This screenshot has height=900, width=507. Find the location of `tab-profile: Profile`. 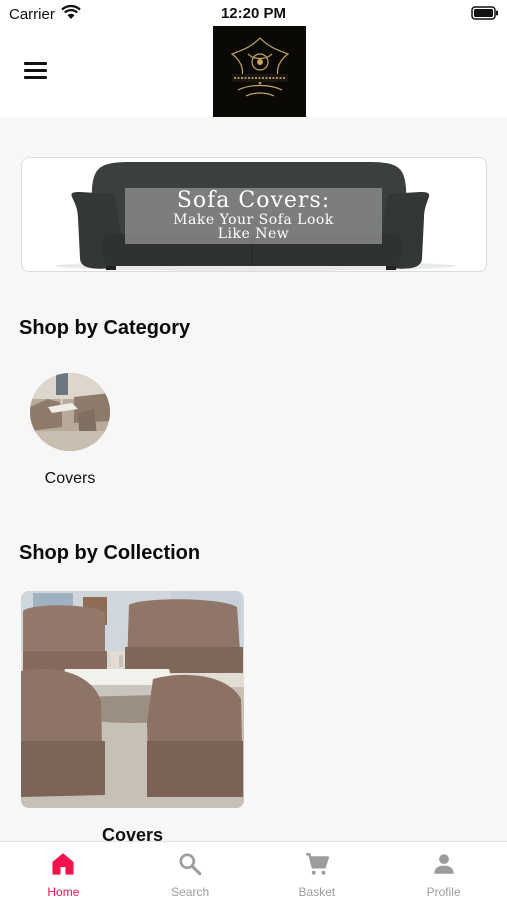

tab-profile: Profile is located at coordinates (443, 871).